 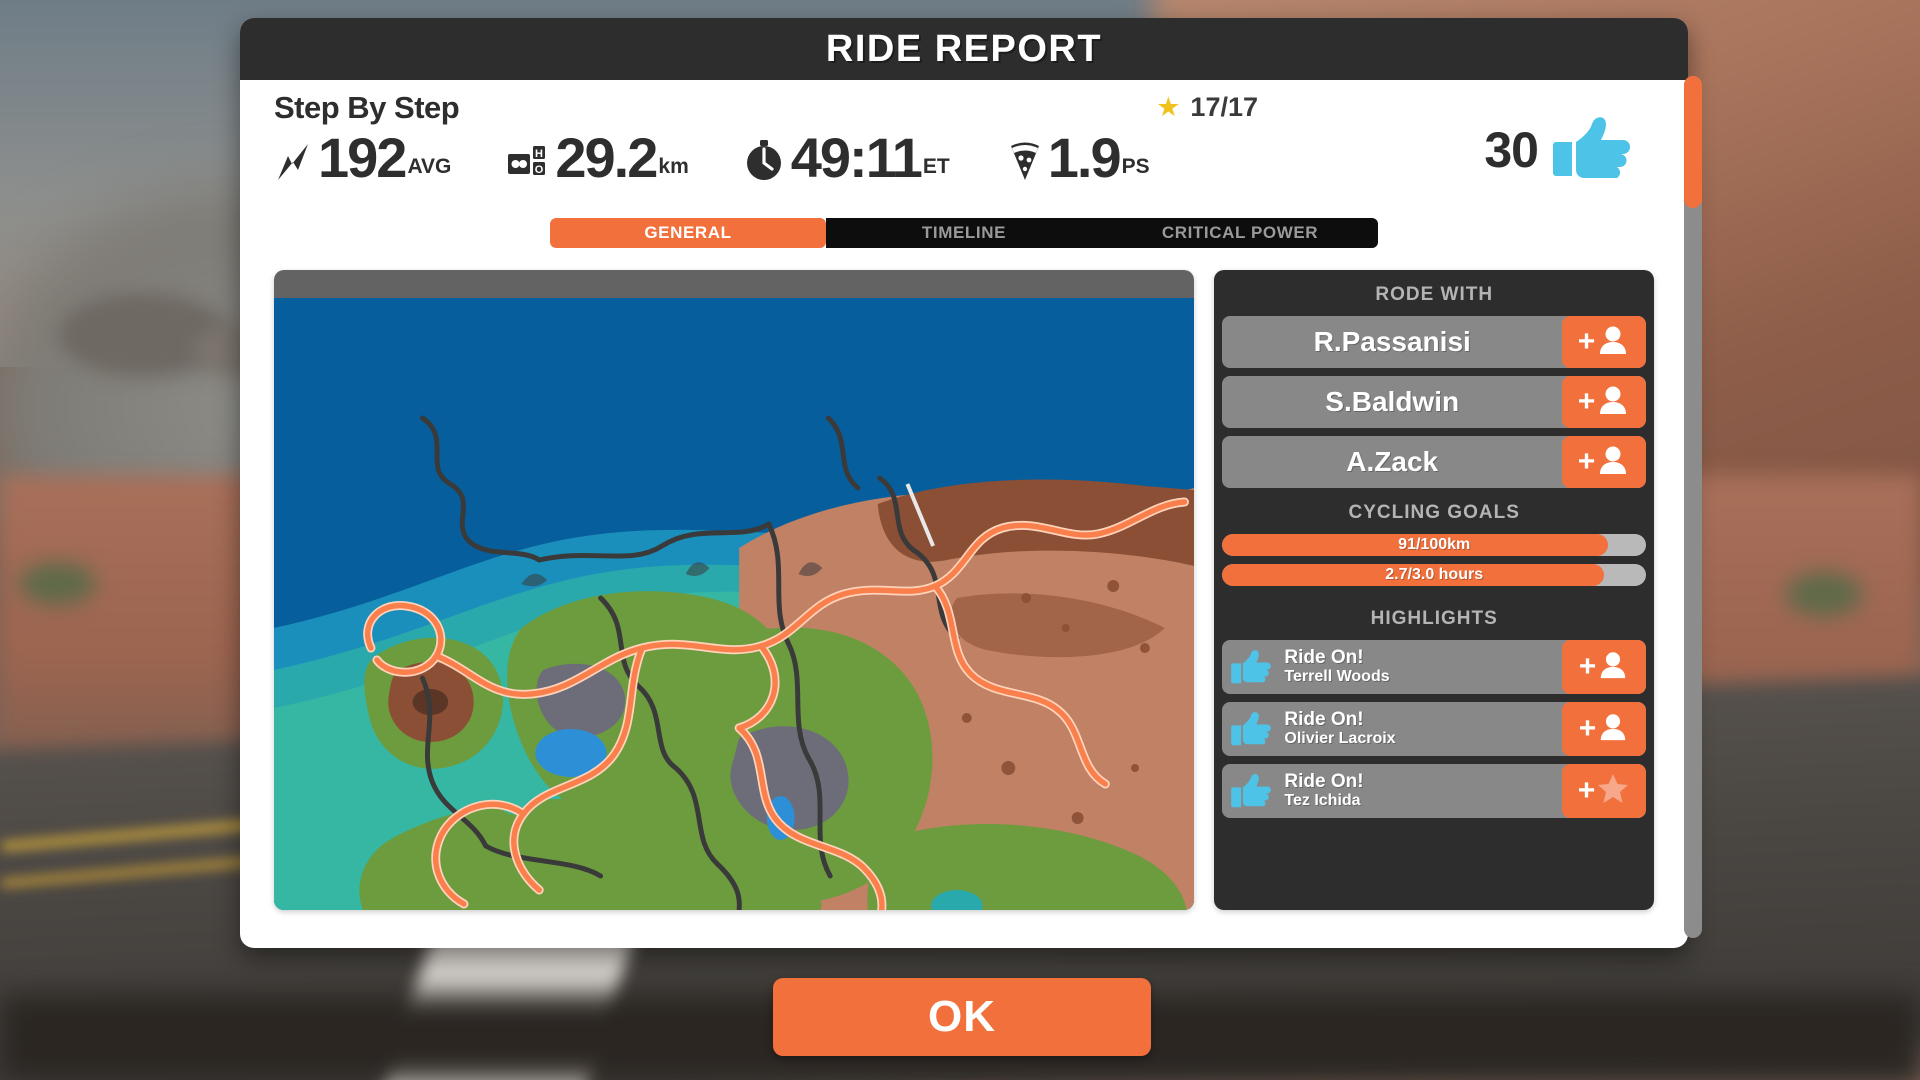 I want to click on tab-timeline: TIMELINE, so click(x=964, y=233).